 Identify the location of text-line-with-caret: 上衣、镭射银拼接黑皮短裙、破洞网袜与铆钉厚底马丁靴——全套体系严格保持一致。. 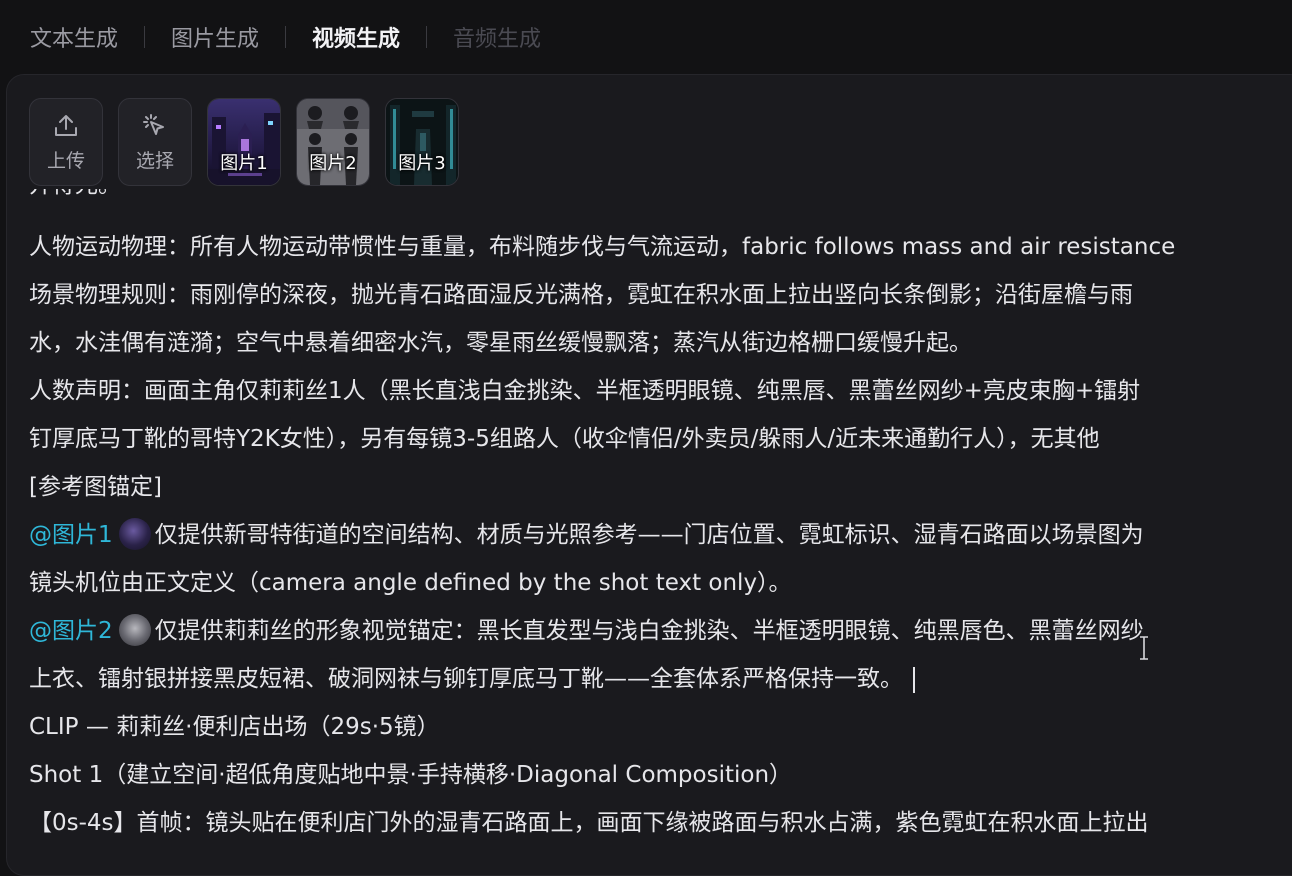
(472, 679).